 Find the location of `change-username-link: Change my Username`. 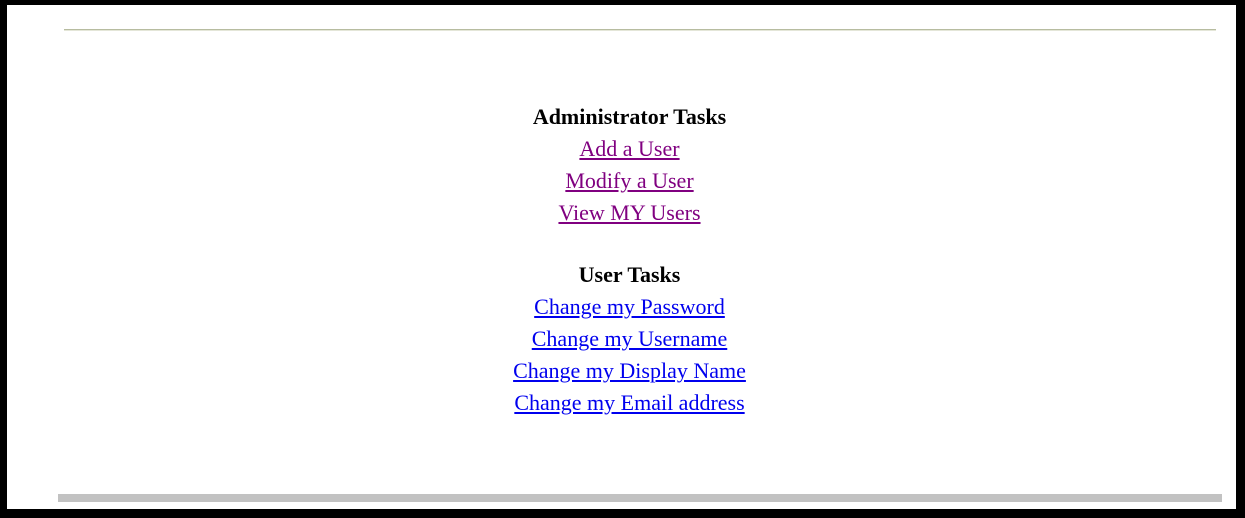

change-username-link: Change my Username is located at coordinates (630, 338).